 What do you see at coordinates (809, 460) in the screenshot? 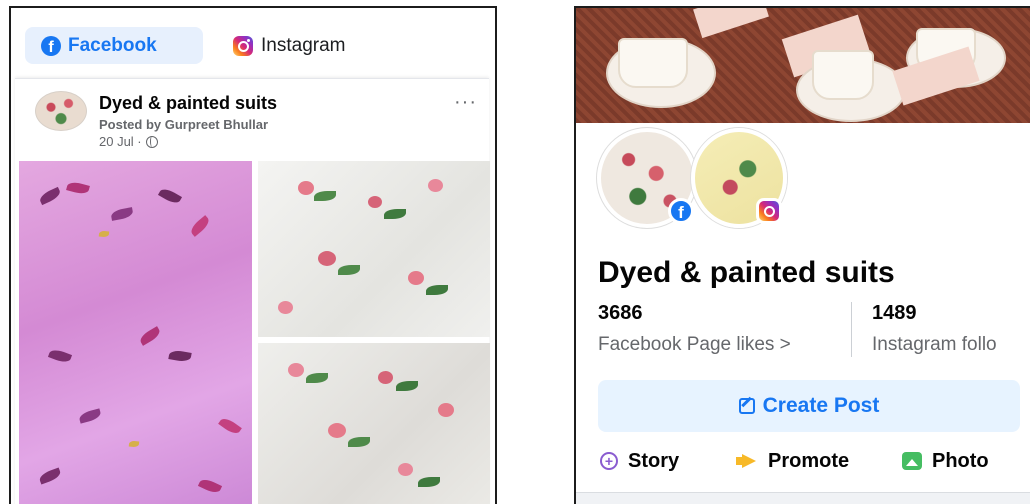
I see `promote-label: Promote` at bounding box center [809, 460].